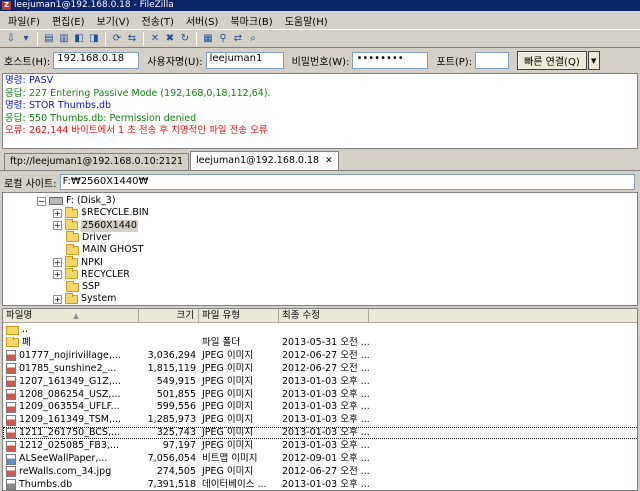 Image resolution: width=640 pixels, height=491 pixels. I want to click on tree-item: +2560X1440, so click(95, 225).